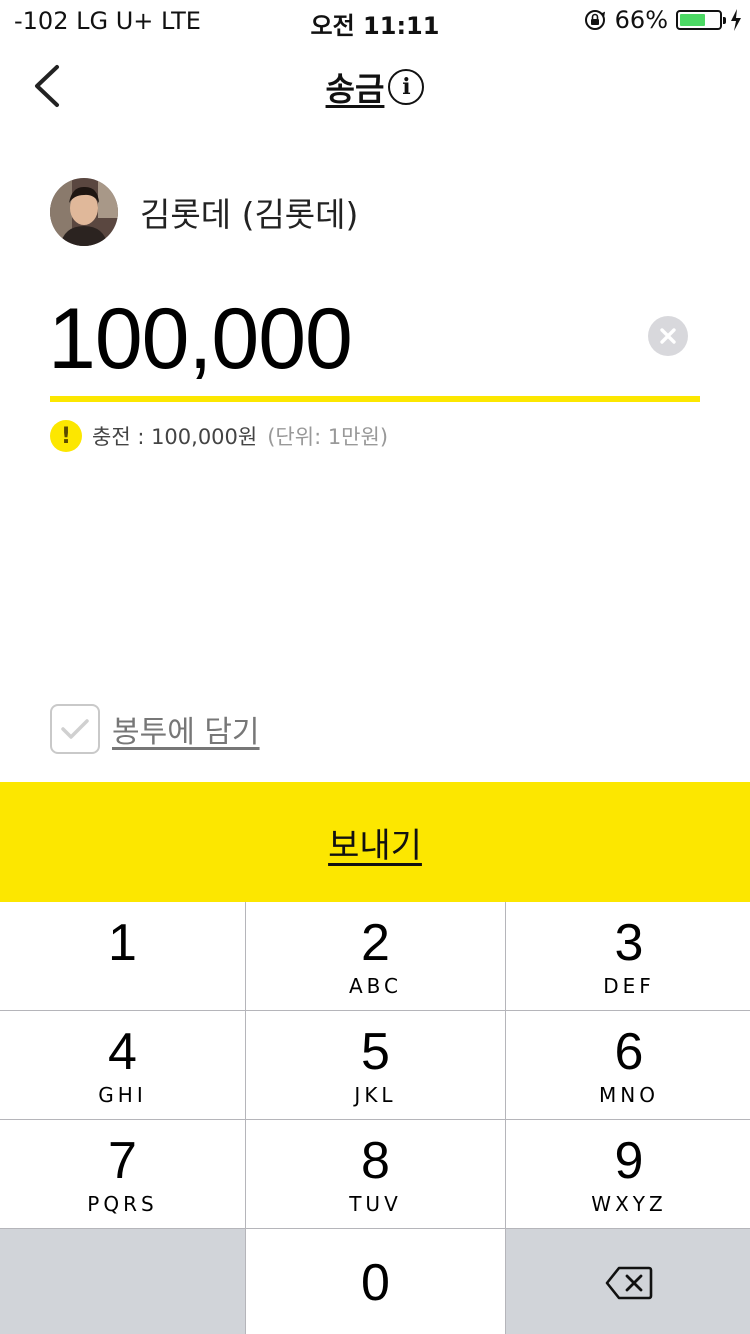  What do you see at coordinates (375, 1161) in the screenshot?
I see `key-digit: 8` at bounding box center [375, 1161].